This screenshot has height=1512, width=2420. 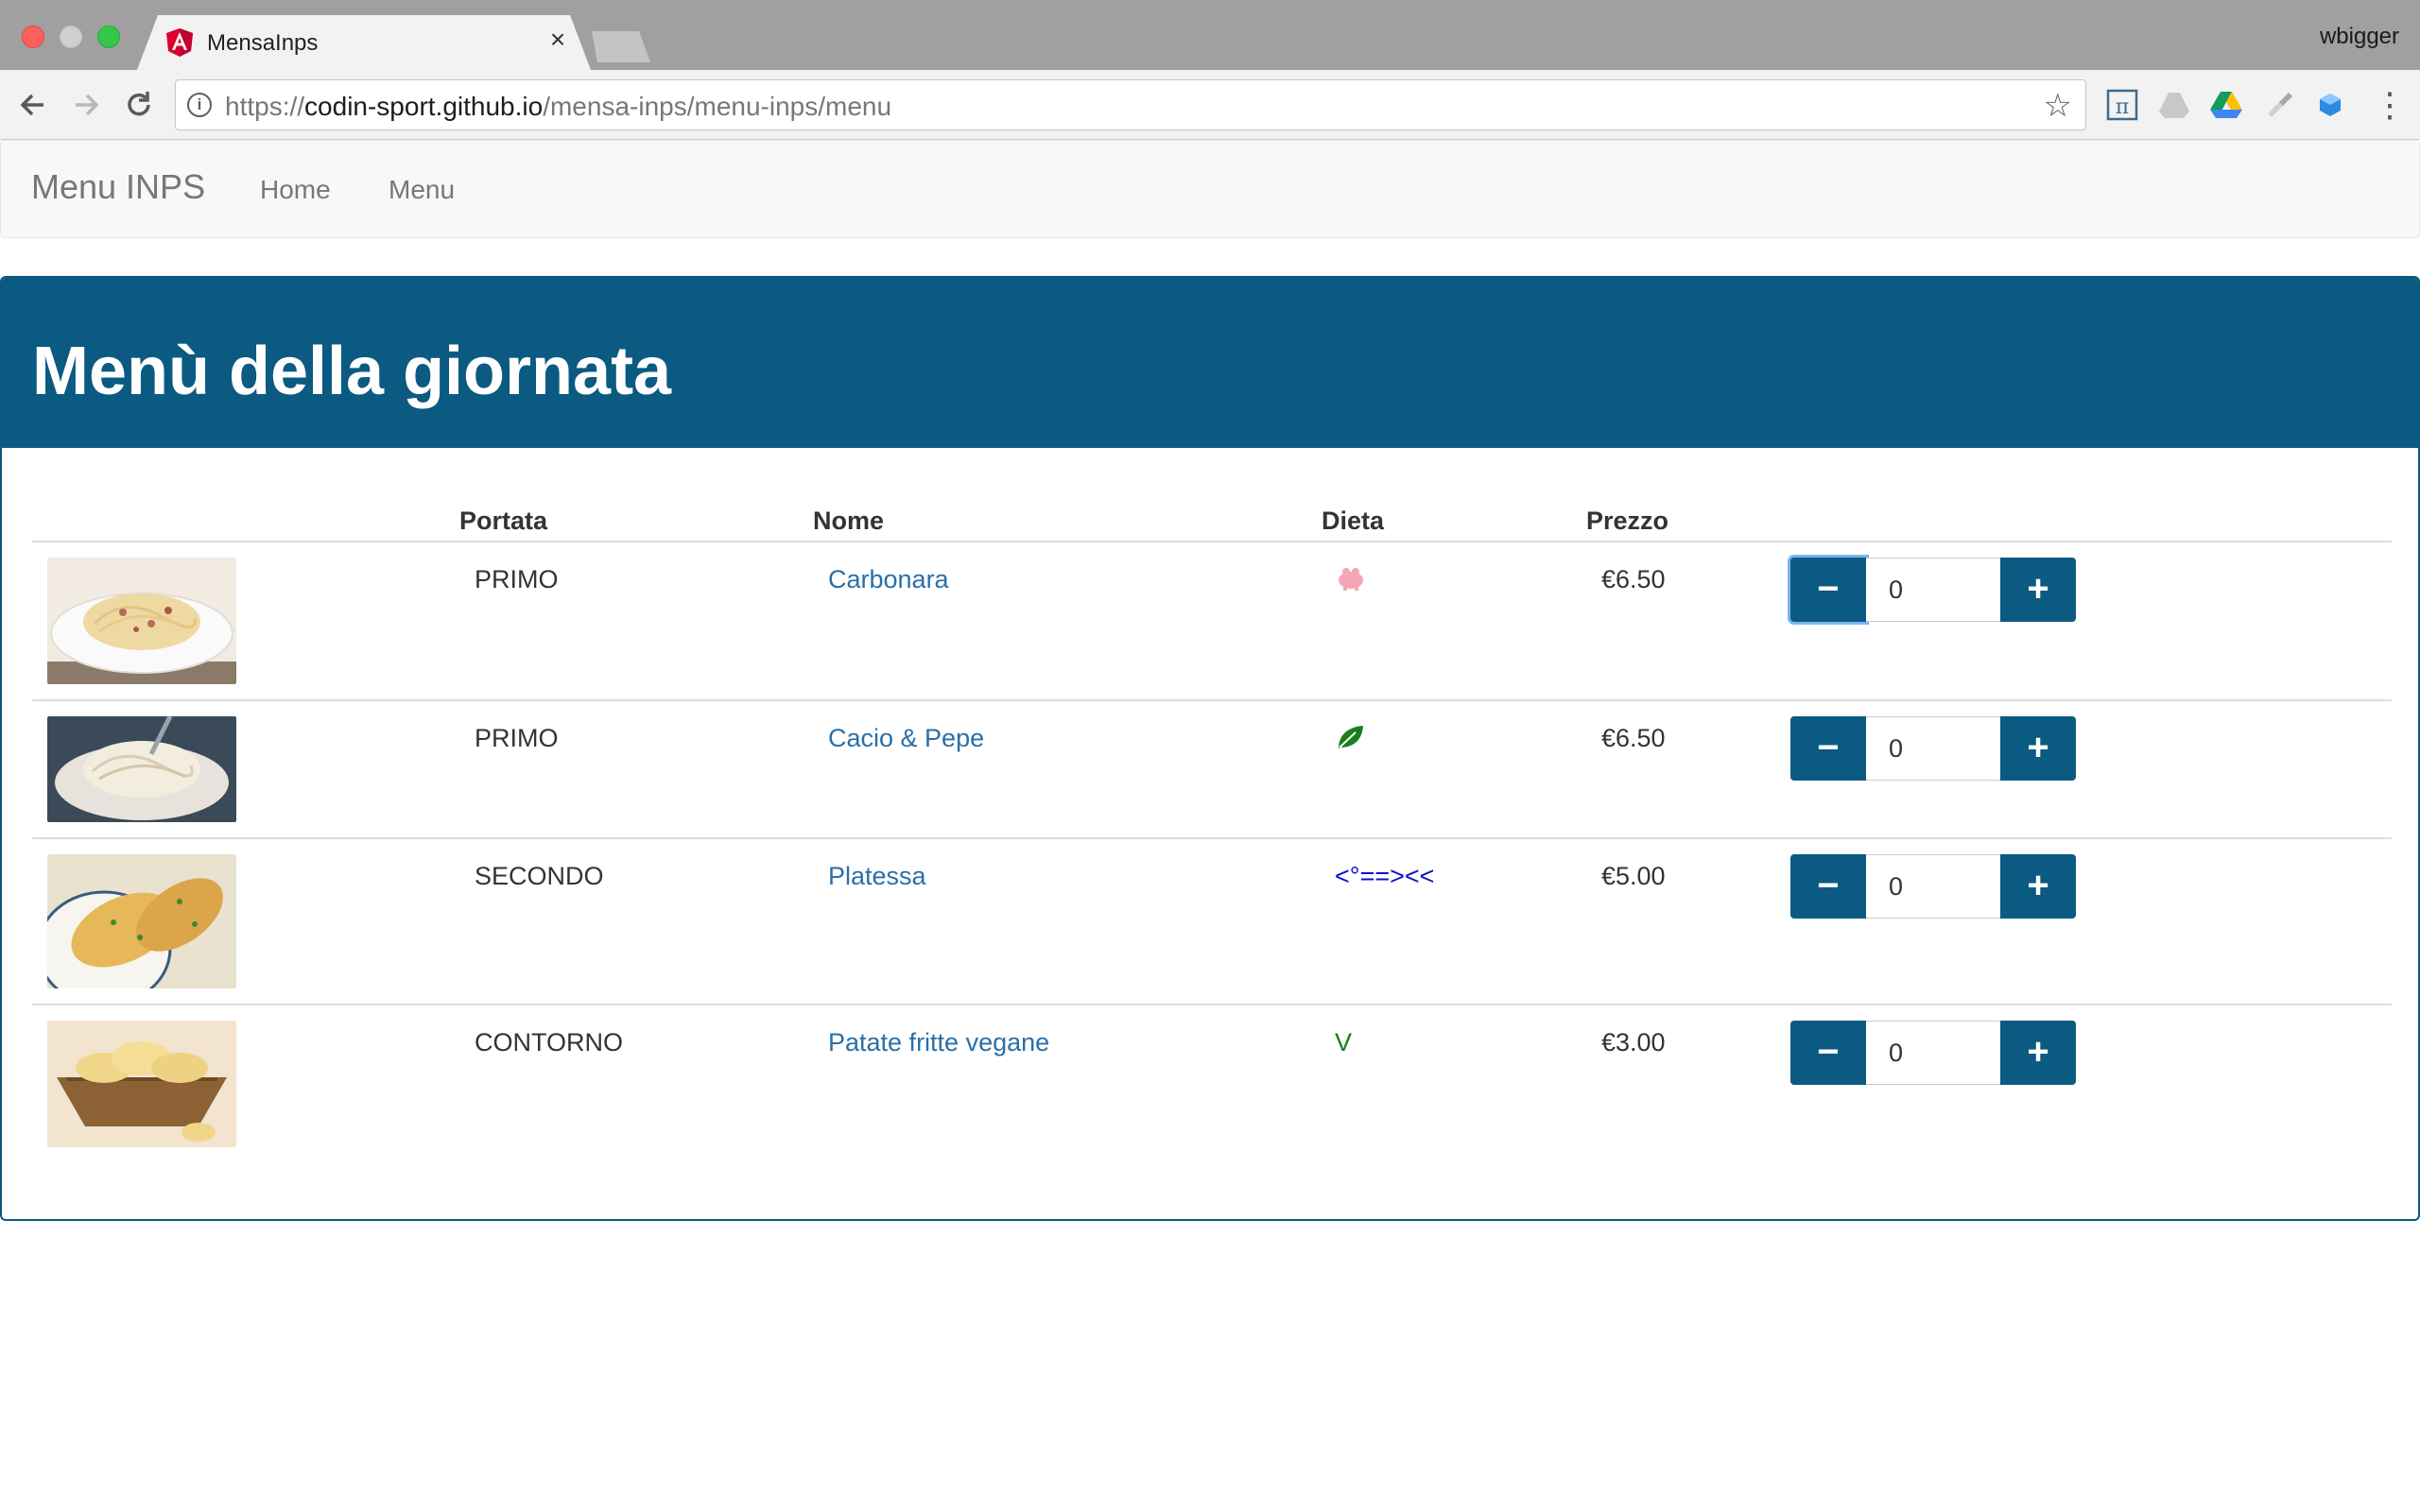 I want to click on header-prezzo: Prezzo, so click(x=1627, y=521).